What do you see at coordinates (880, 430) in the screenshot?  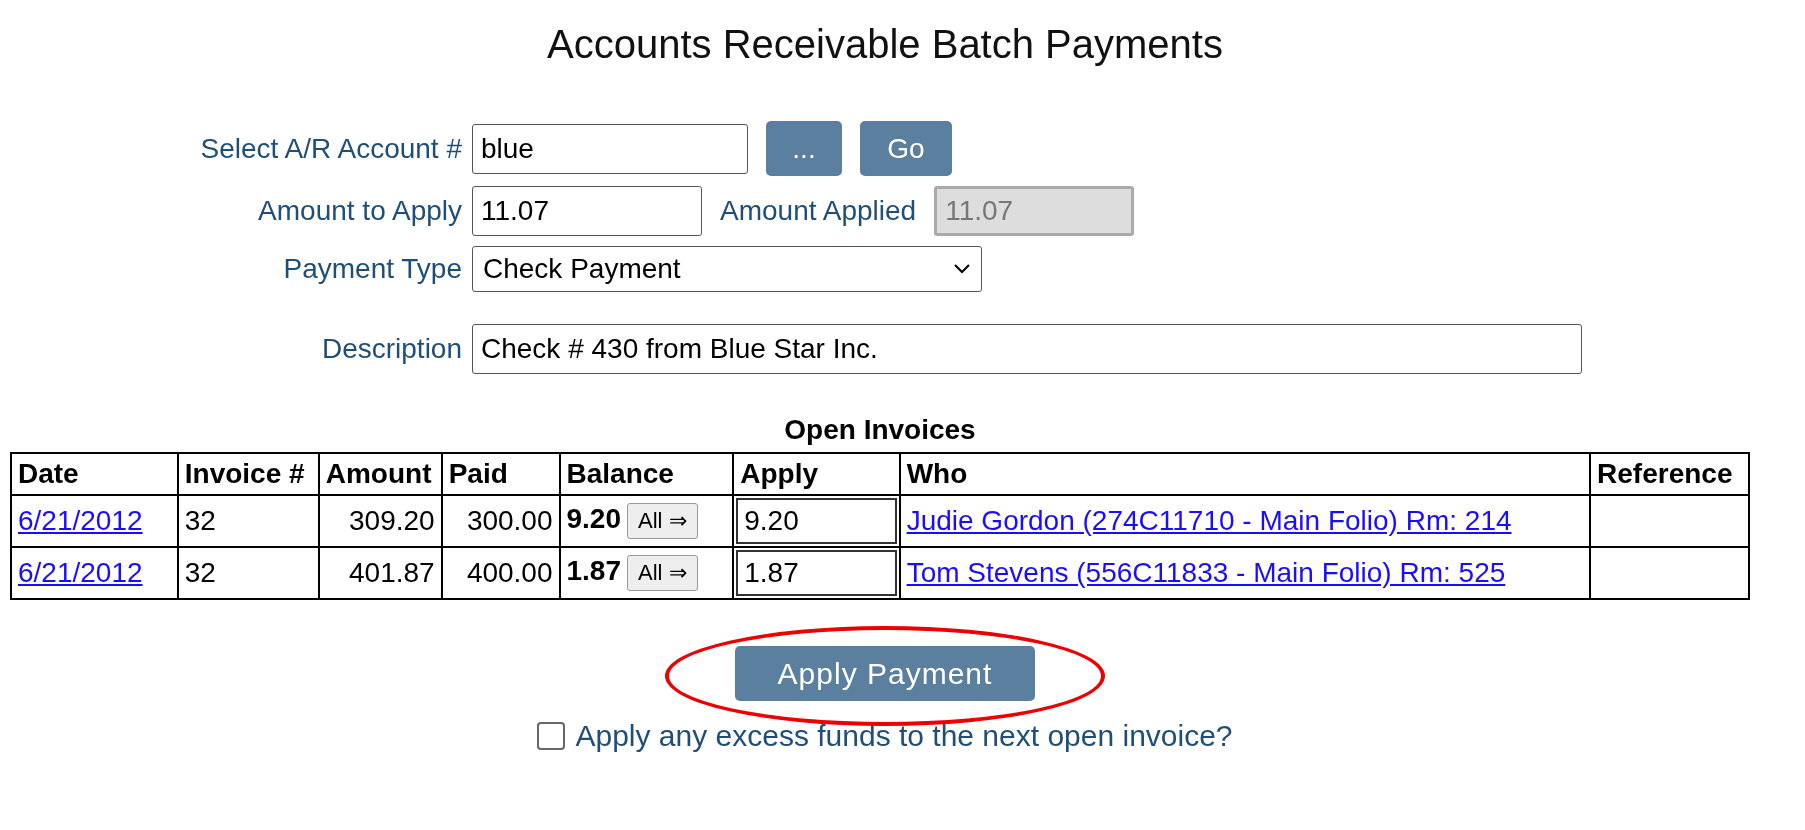 I see `table-title: Open Invoices` at bounding box center [880, 430].